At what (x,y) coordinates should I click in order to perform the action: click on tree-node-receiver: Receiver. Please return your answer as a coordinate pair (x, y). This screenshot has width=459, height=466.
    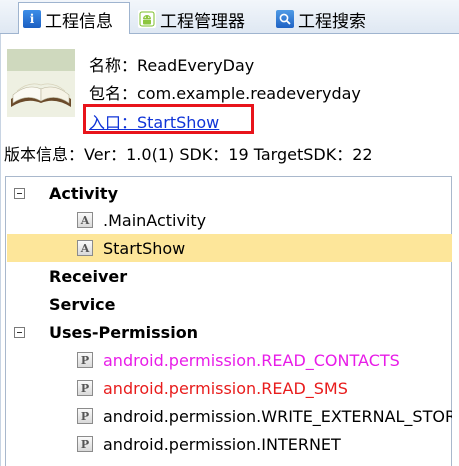
    Looking at the image, I should click on (229, 276).